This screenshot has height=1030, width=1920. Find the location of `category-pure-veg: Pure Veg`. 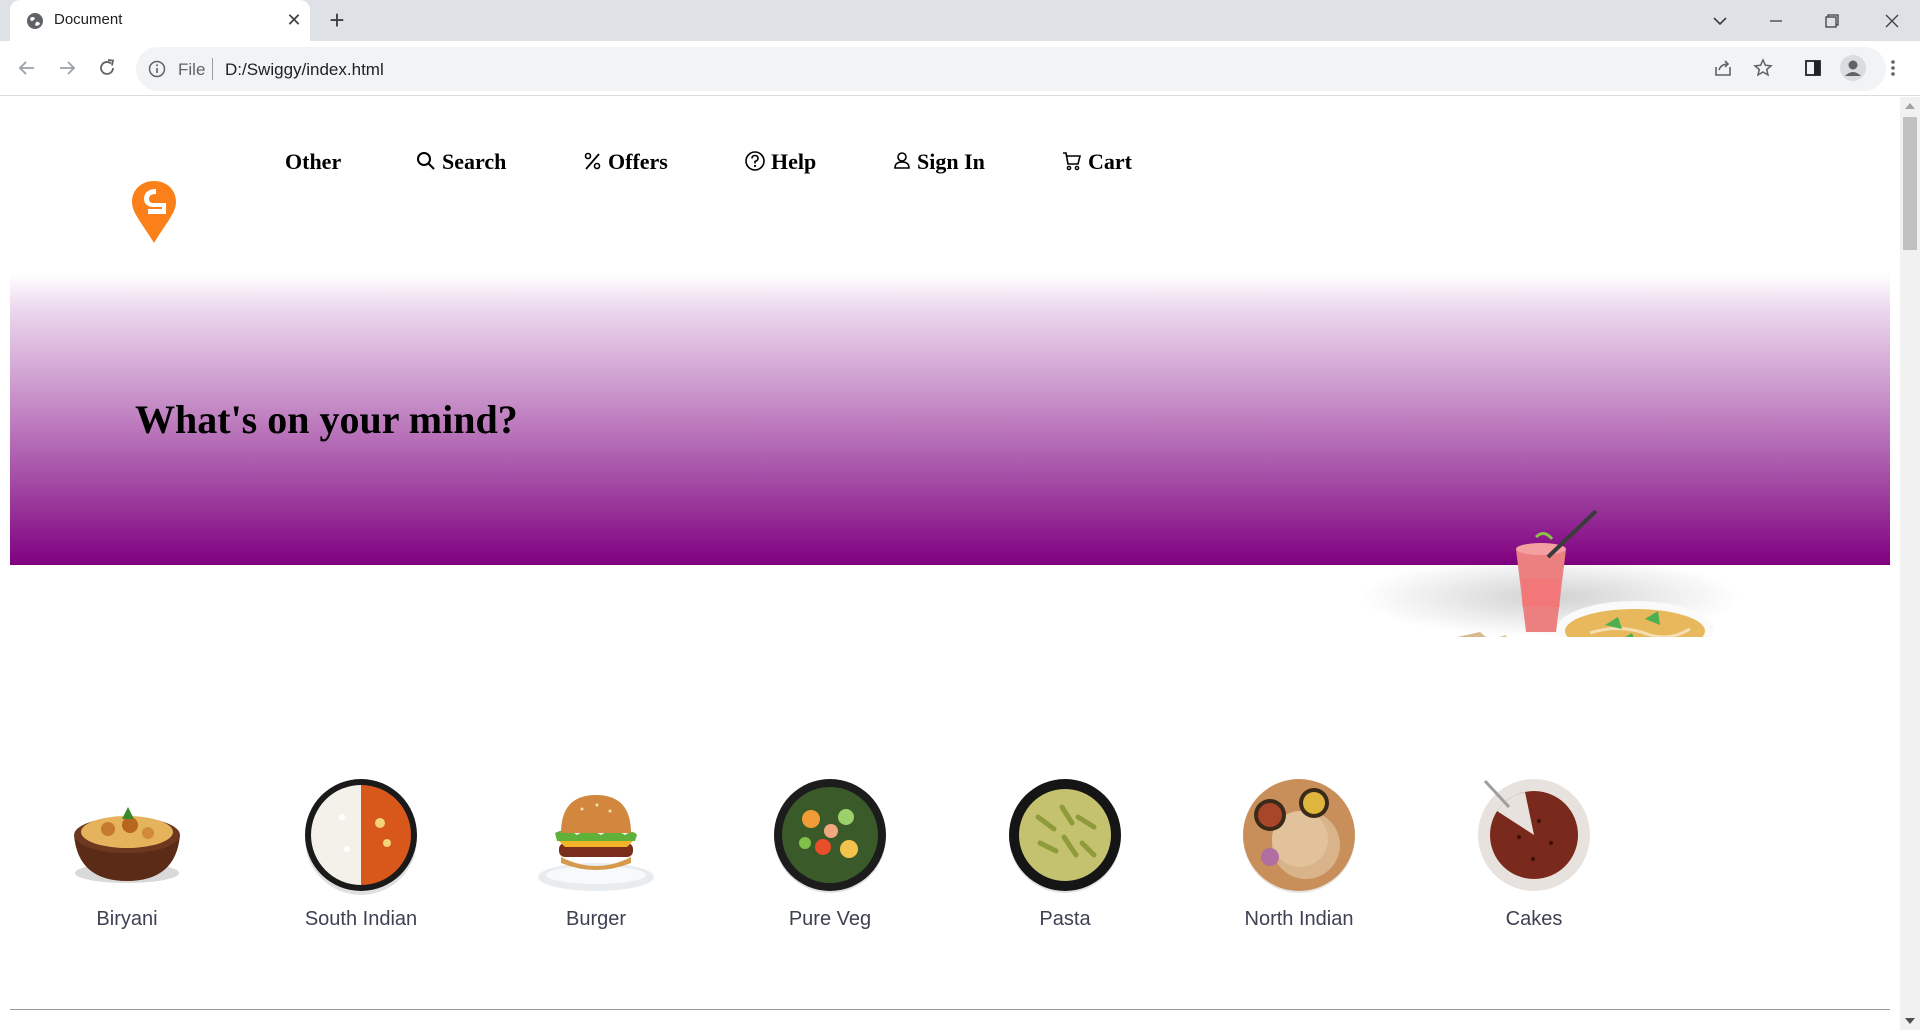

category-pure-veg: Pure Veg is located at coordinates (827, 857).